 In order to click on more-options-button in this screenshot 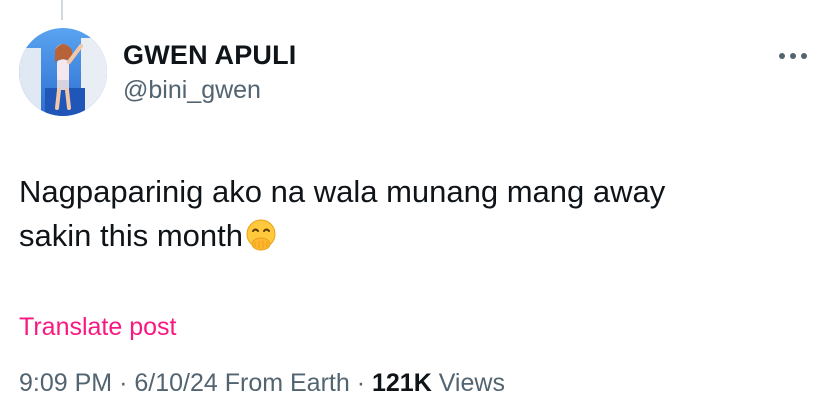, I will do `click(793, 56)`.